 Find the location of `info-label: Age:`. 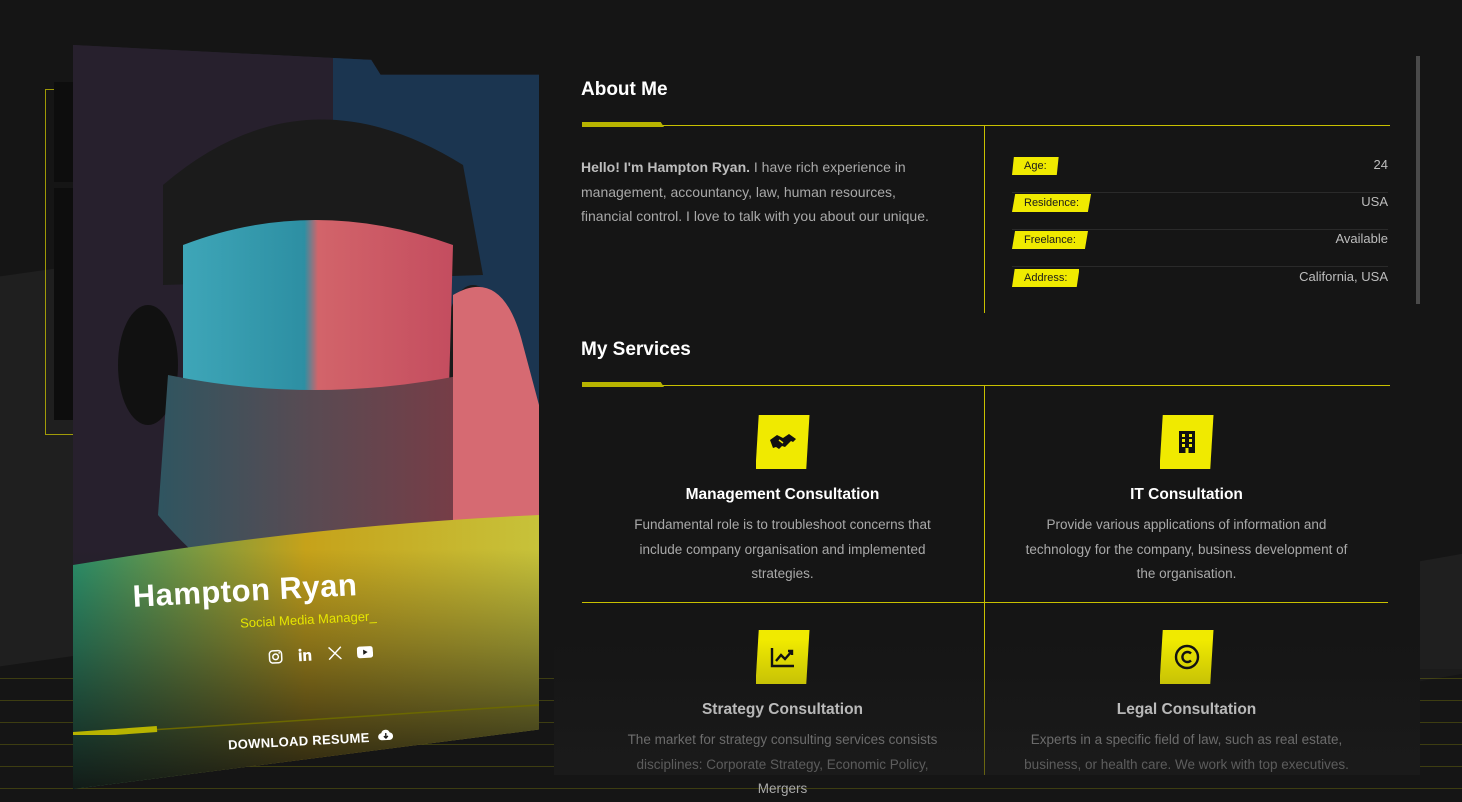

info-label: Age: is located at coordinates (1035, 166).